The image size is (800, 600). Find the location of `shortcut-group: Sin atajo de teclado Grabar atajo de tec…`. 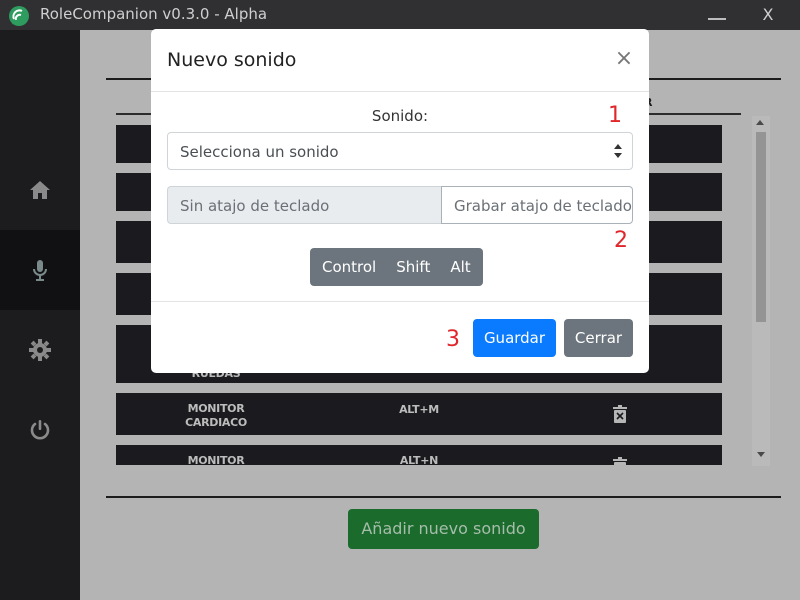

shortcut-group: Sin atajo de teclado Grabar atajo de tec… is located at coordinates (400, 205).